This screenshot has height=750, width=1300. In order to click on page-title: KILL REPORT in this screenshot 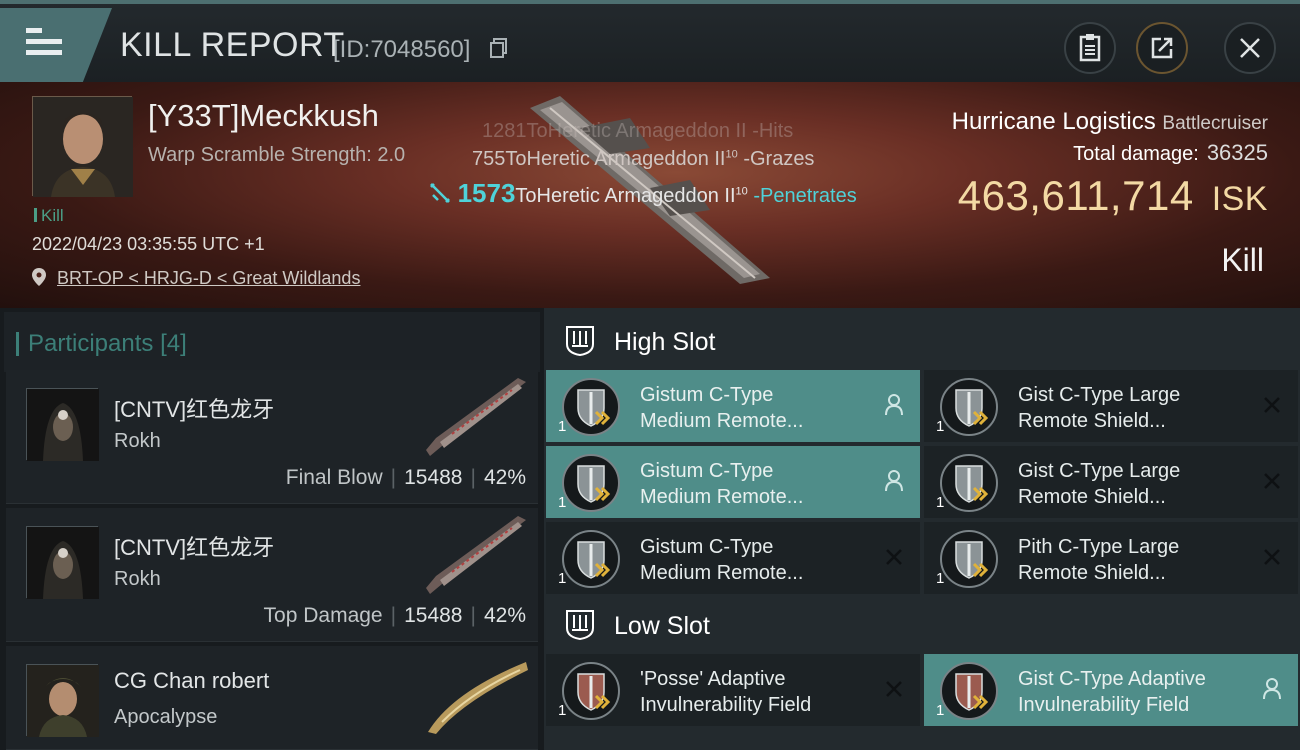, I will do `click(232, 45)`.